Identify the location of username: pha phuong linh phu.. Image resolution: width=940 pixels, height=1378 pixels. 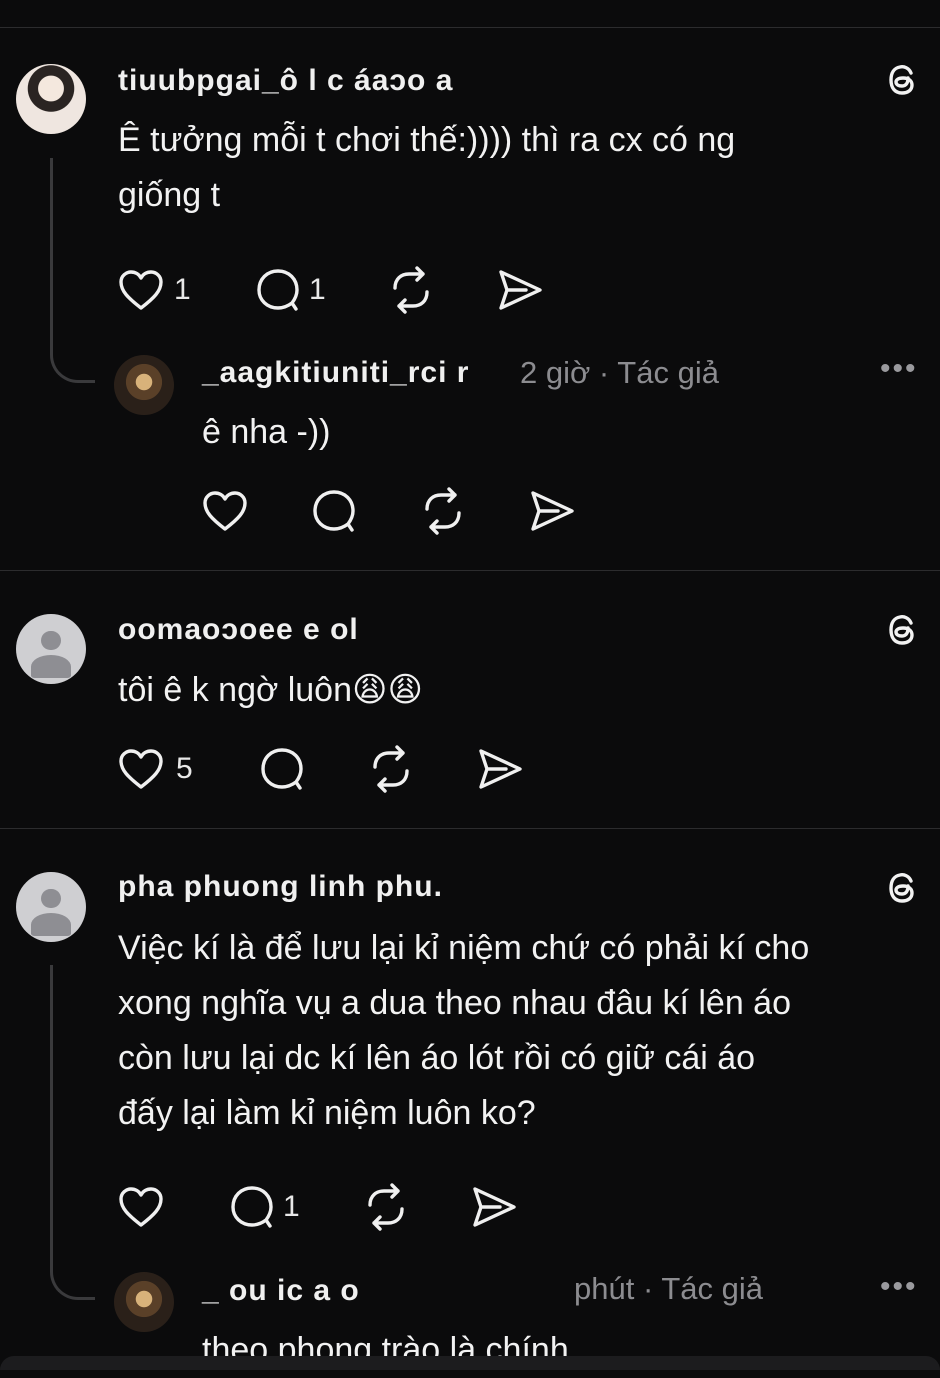
(280, 887).